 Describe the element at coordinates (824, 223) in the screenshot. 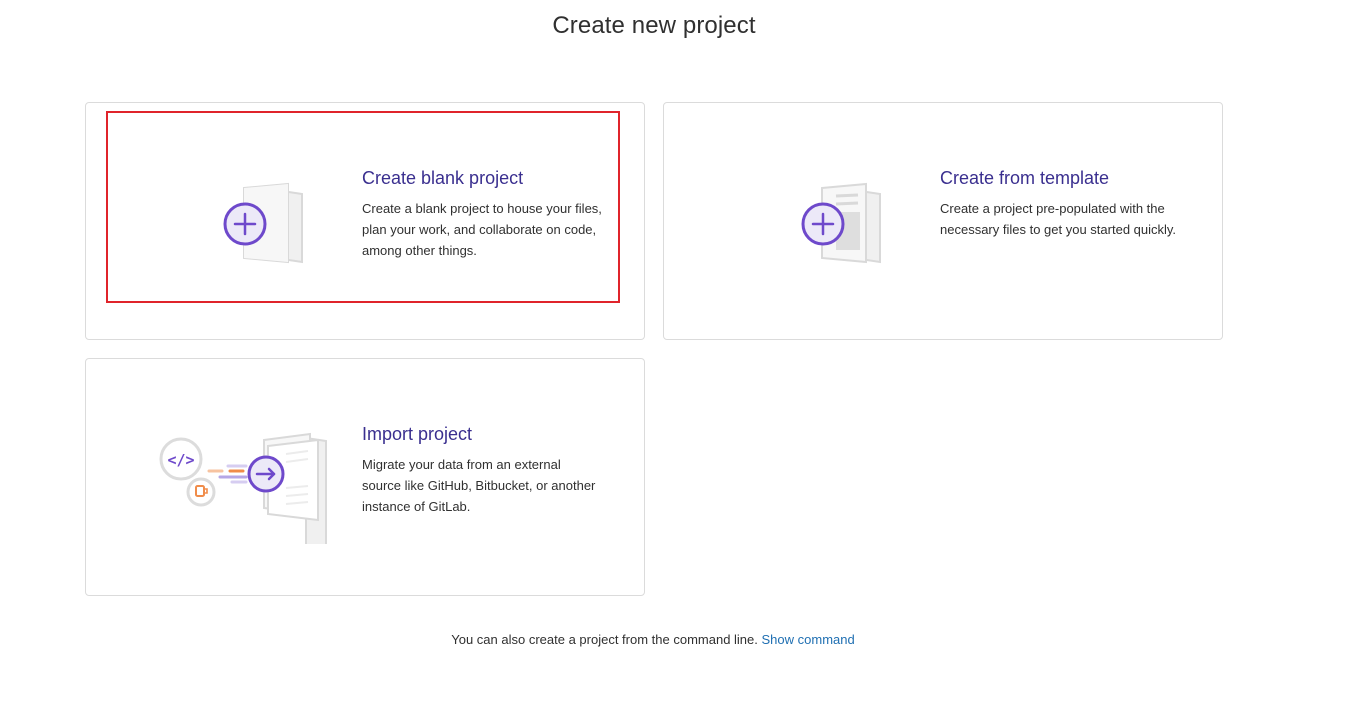

I see `template-project-illustration-icon` at that location.